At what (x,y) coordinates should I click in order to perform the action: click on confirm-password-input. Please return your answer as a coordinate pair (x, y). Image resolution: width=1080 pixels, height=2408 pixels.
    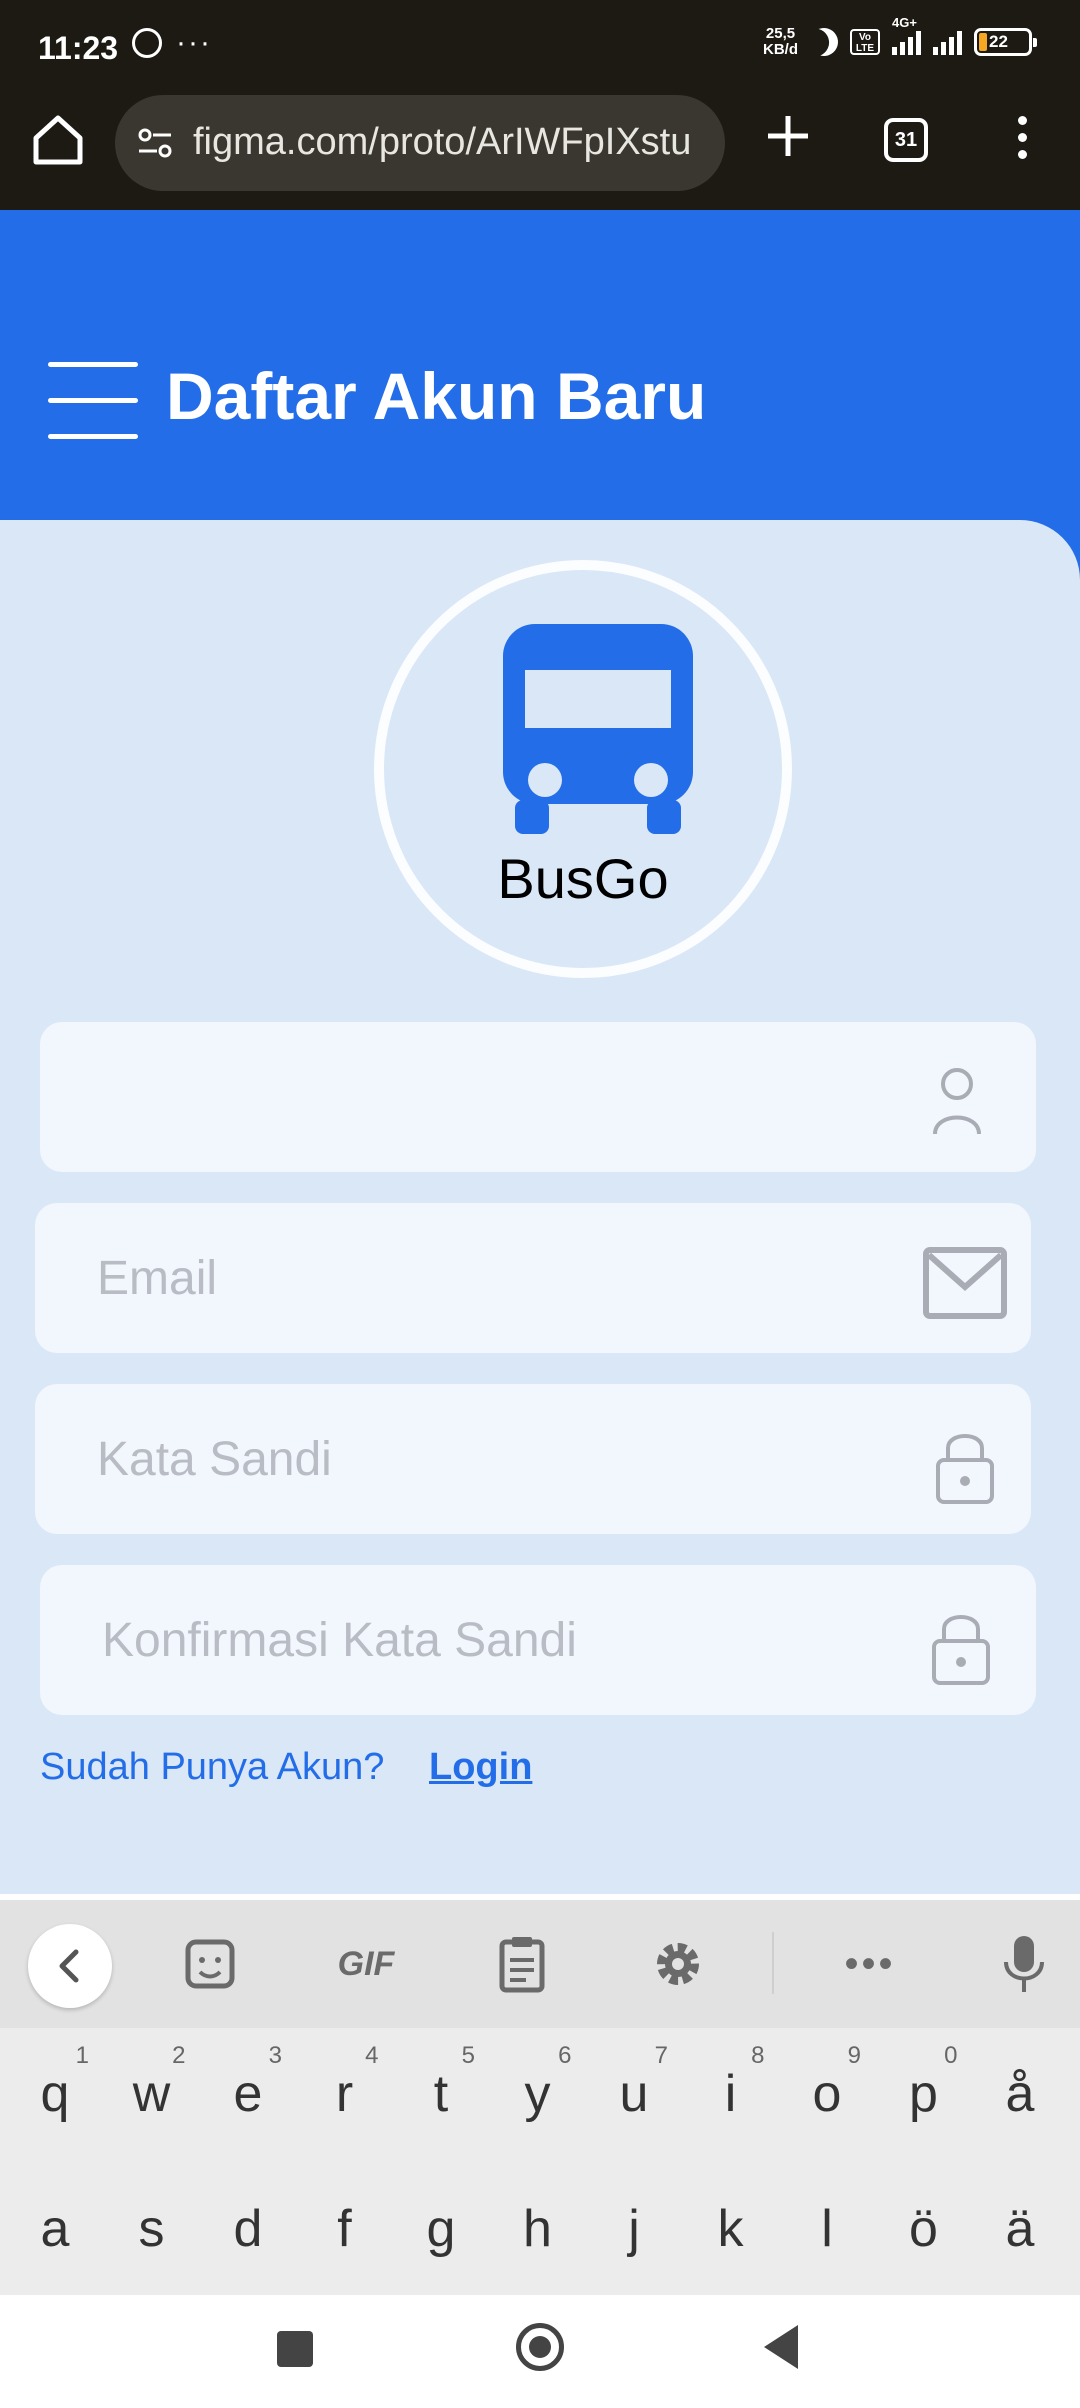
    Looking at the image, I should click on (538, 1640).